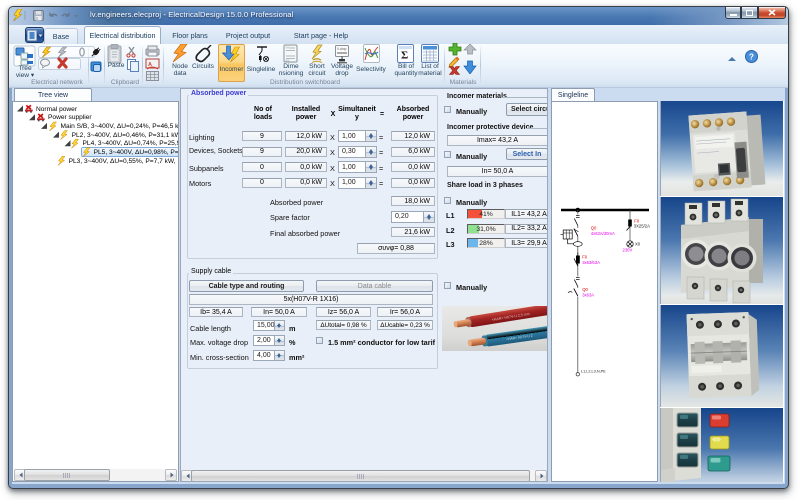  Describe the element at coordinates (585, 257) in the screenshot. I see `svg-text: F0` at that location.